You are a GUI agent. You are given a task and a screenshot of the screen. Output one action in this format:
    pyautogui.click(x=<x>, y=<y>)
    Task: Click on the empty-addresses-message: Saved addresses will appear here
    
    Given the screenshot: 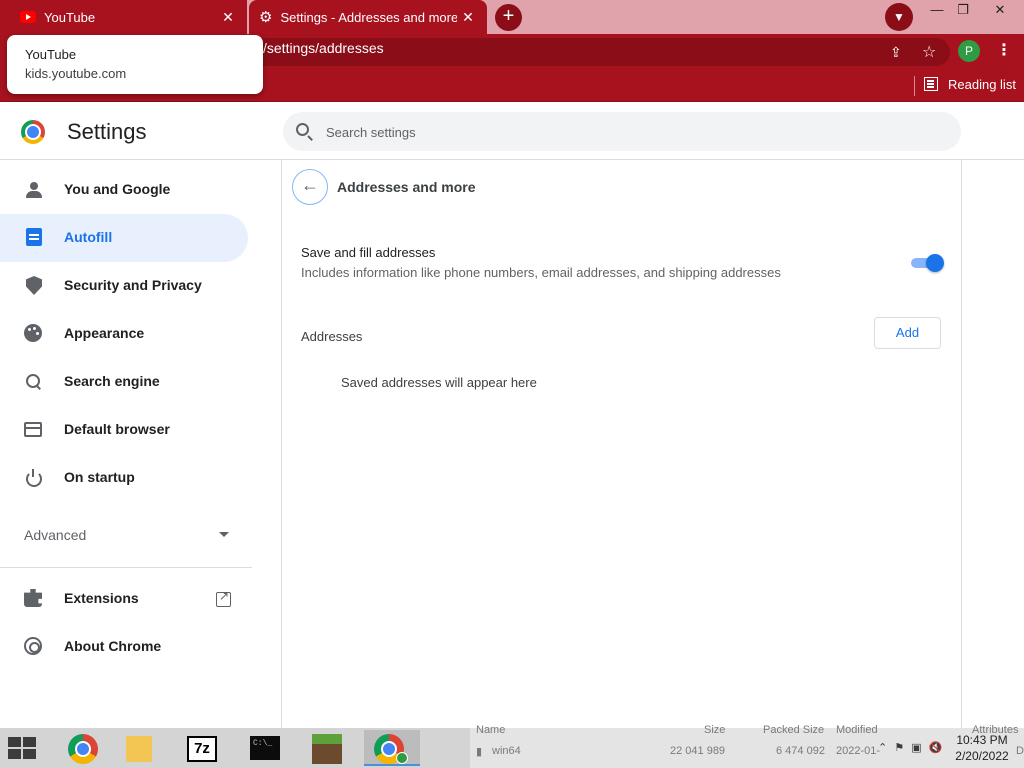 What is the action you would take?
    pyautogui.click(x=439, y=382)
    